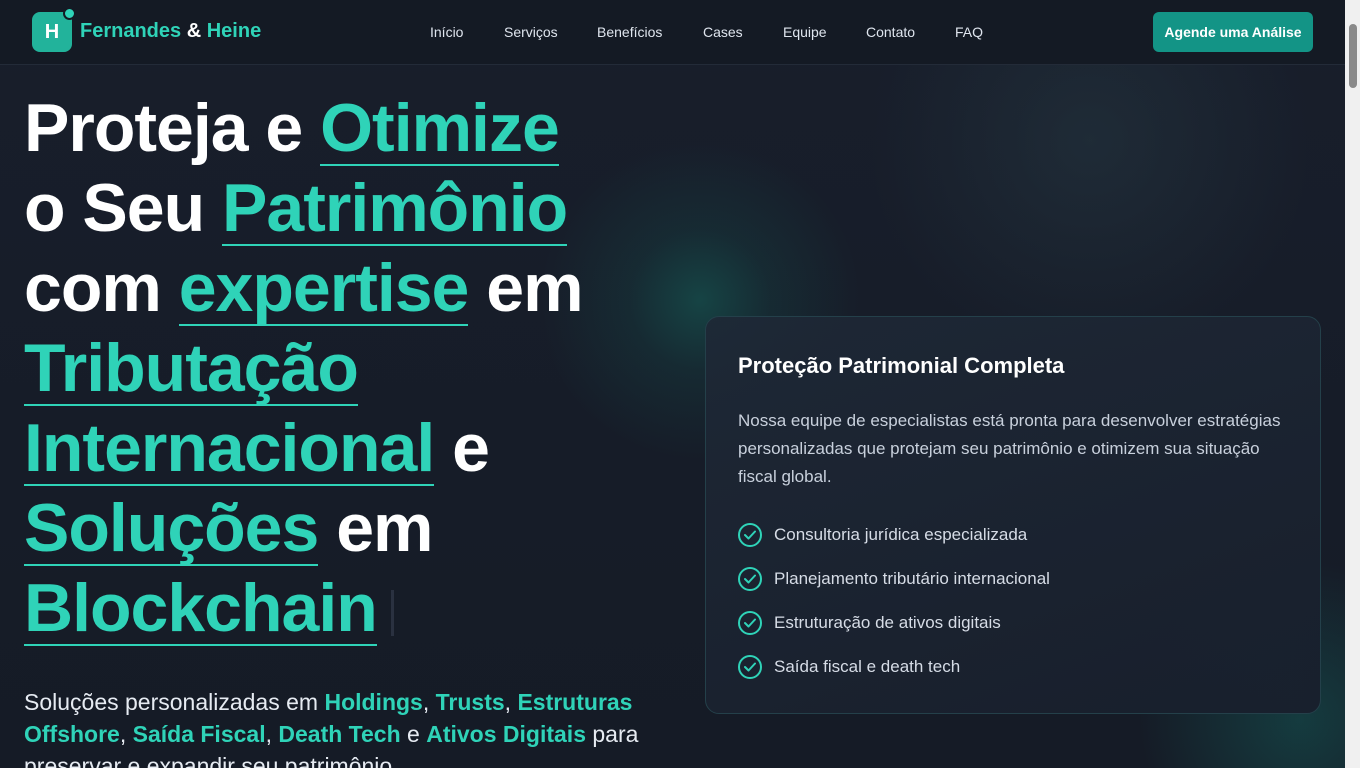  I want to click on headline-highlight: Internacional, so click(229, 448).